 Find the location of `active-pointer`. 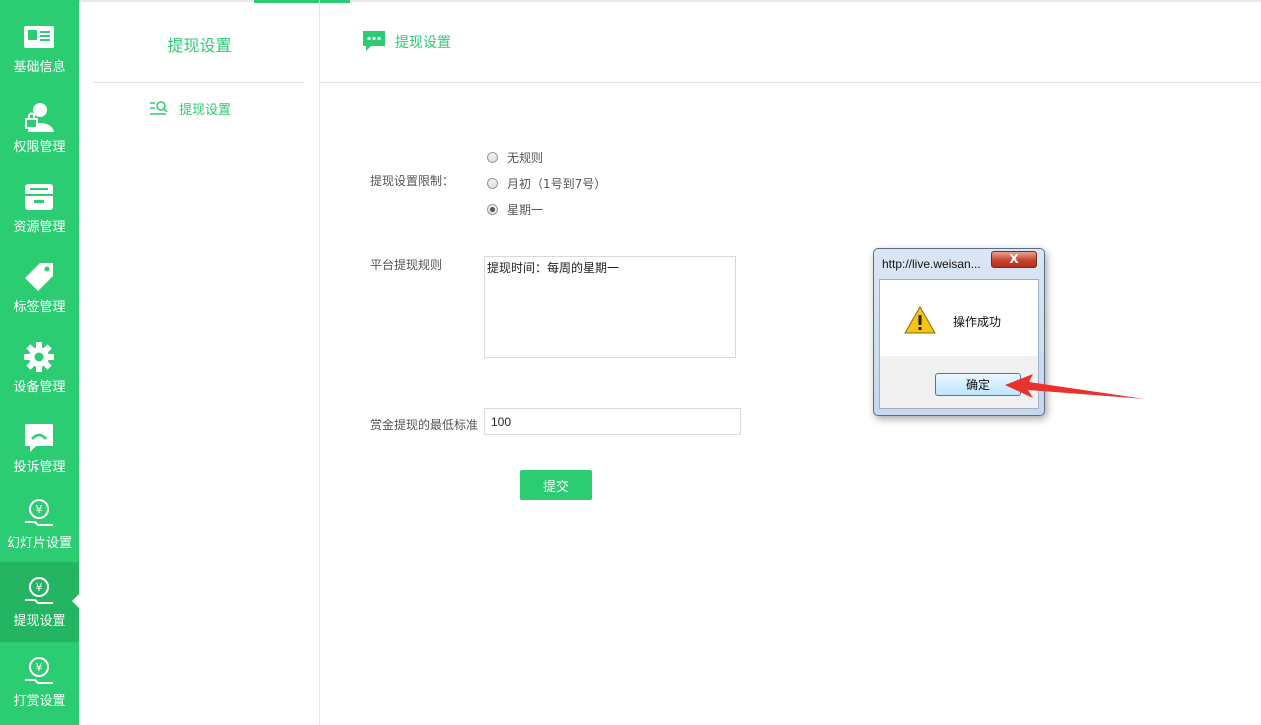

active-pointer is located at coordinates (75, 601).